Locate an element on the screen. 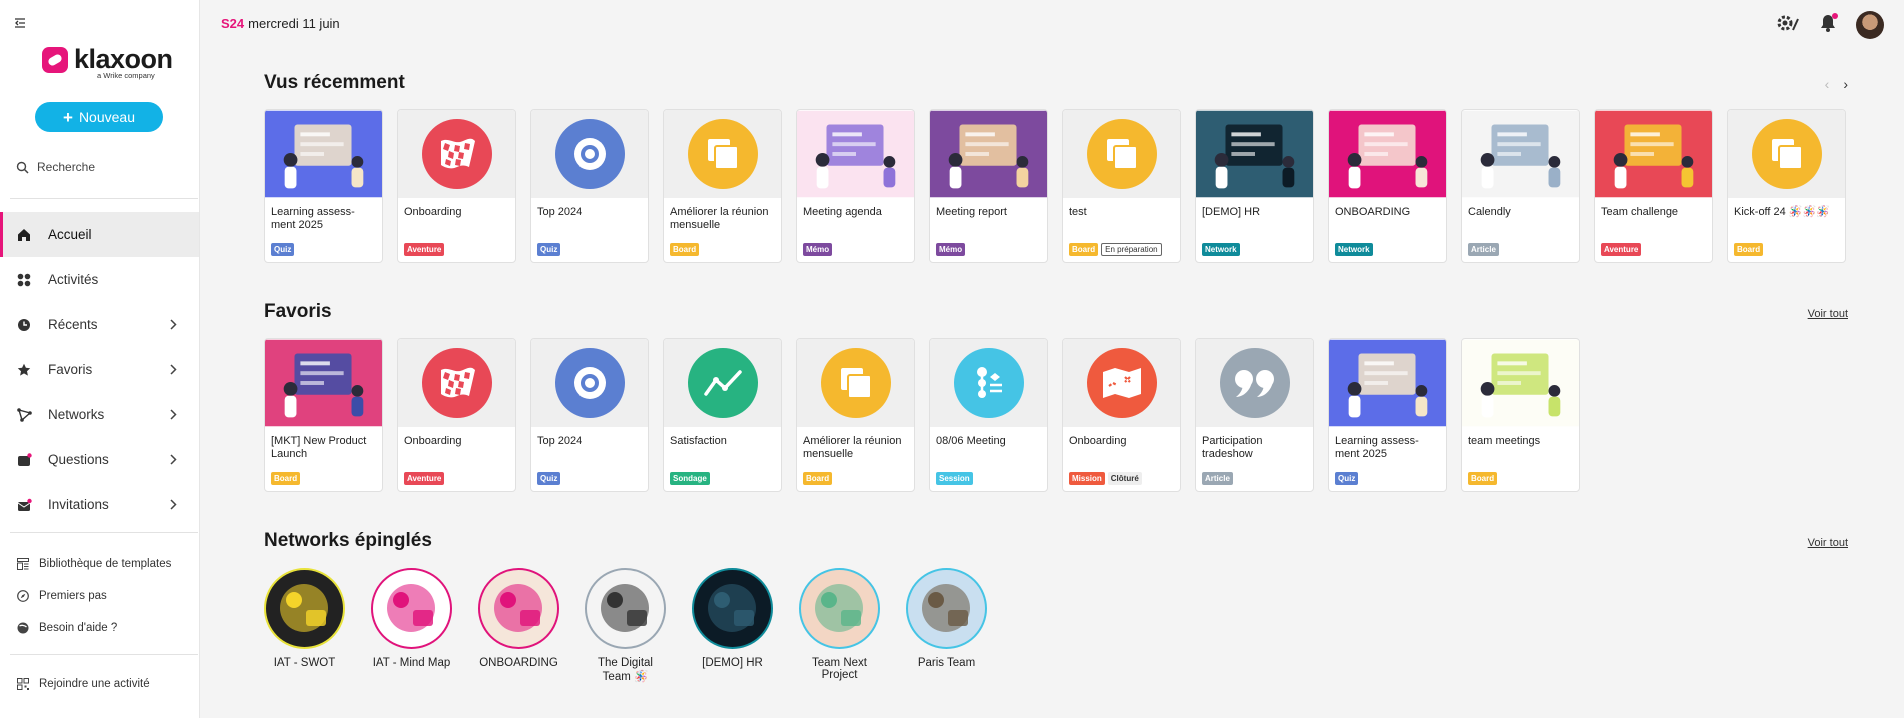 This screenshot has height=718, width=1904. activity-card: Calendly Article is located at coordinates (1520, 186).